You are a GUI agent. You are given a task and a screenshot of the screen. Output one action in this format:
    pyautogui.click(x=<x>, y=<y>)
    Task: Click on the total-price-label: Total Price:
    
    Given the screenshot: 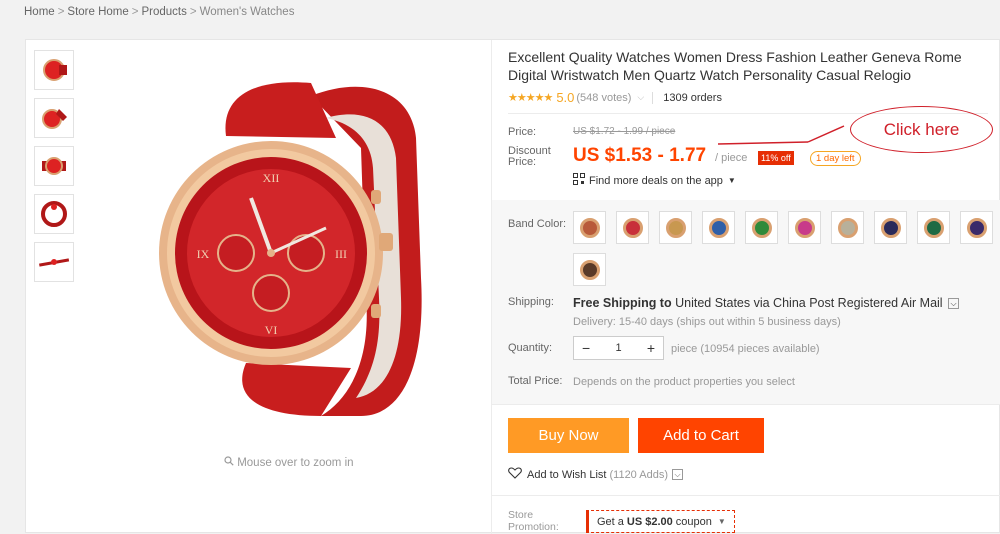 What is the action you would take?
    pyautogui.click(x=535, y=381)
    